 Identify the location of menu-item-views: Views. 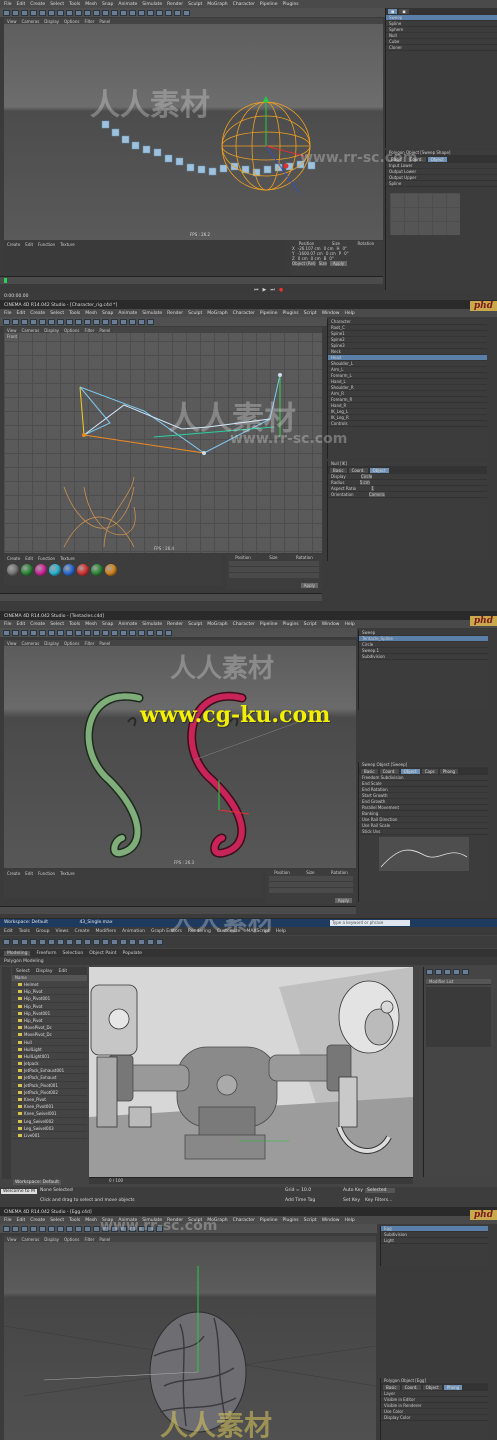
(62, 931).